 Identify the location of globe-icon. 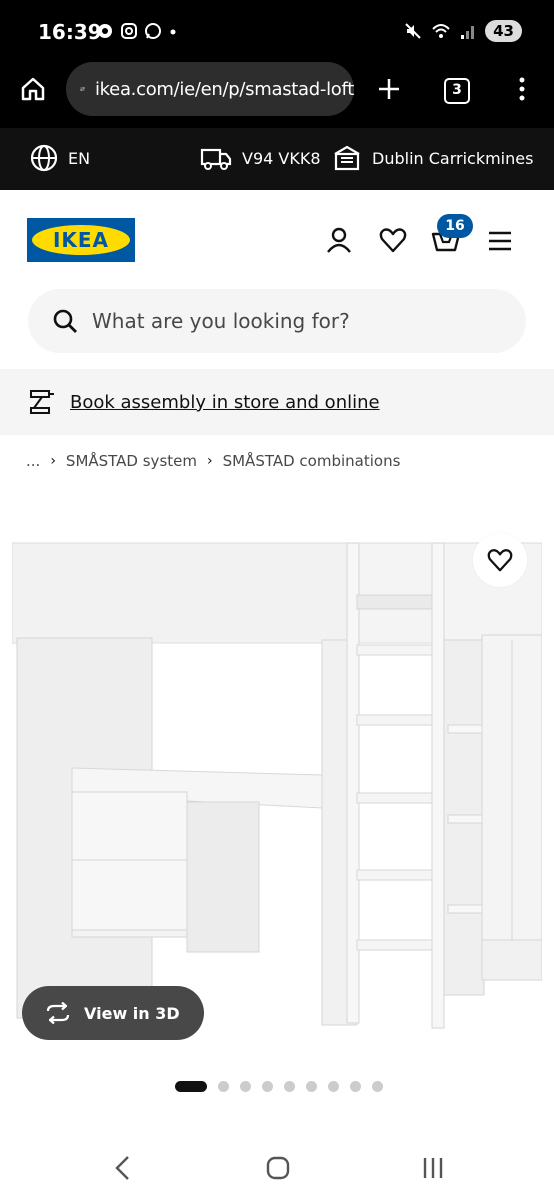
(44, 158).